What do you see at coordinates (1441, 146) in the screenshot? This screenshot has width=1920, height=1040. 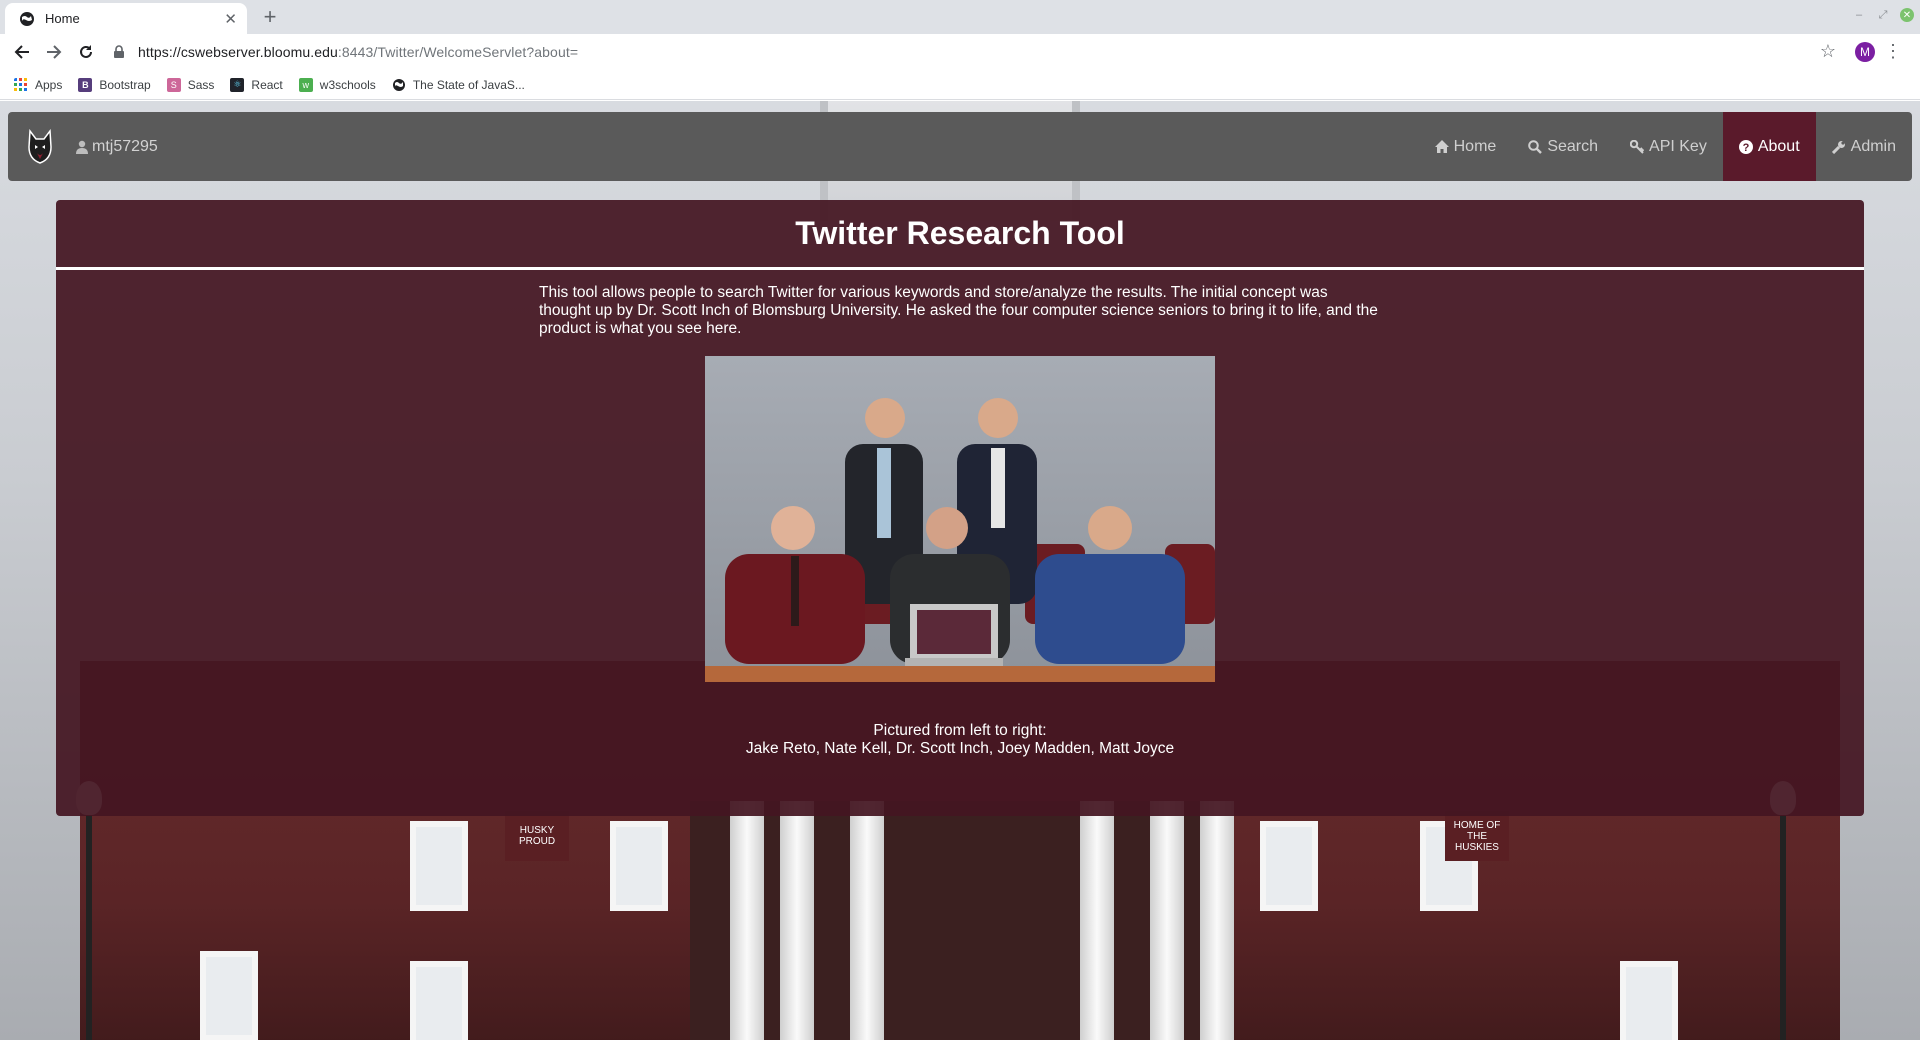 I see `home-icon` at bounding box center [1441, 146].